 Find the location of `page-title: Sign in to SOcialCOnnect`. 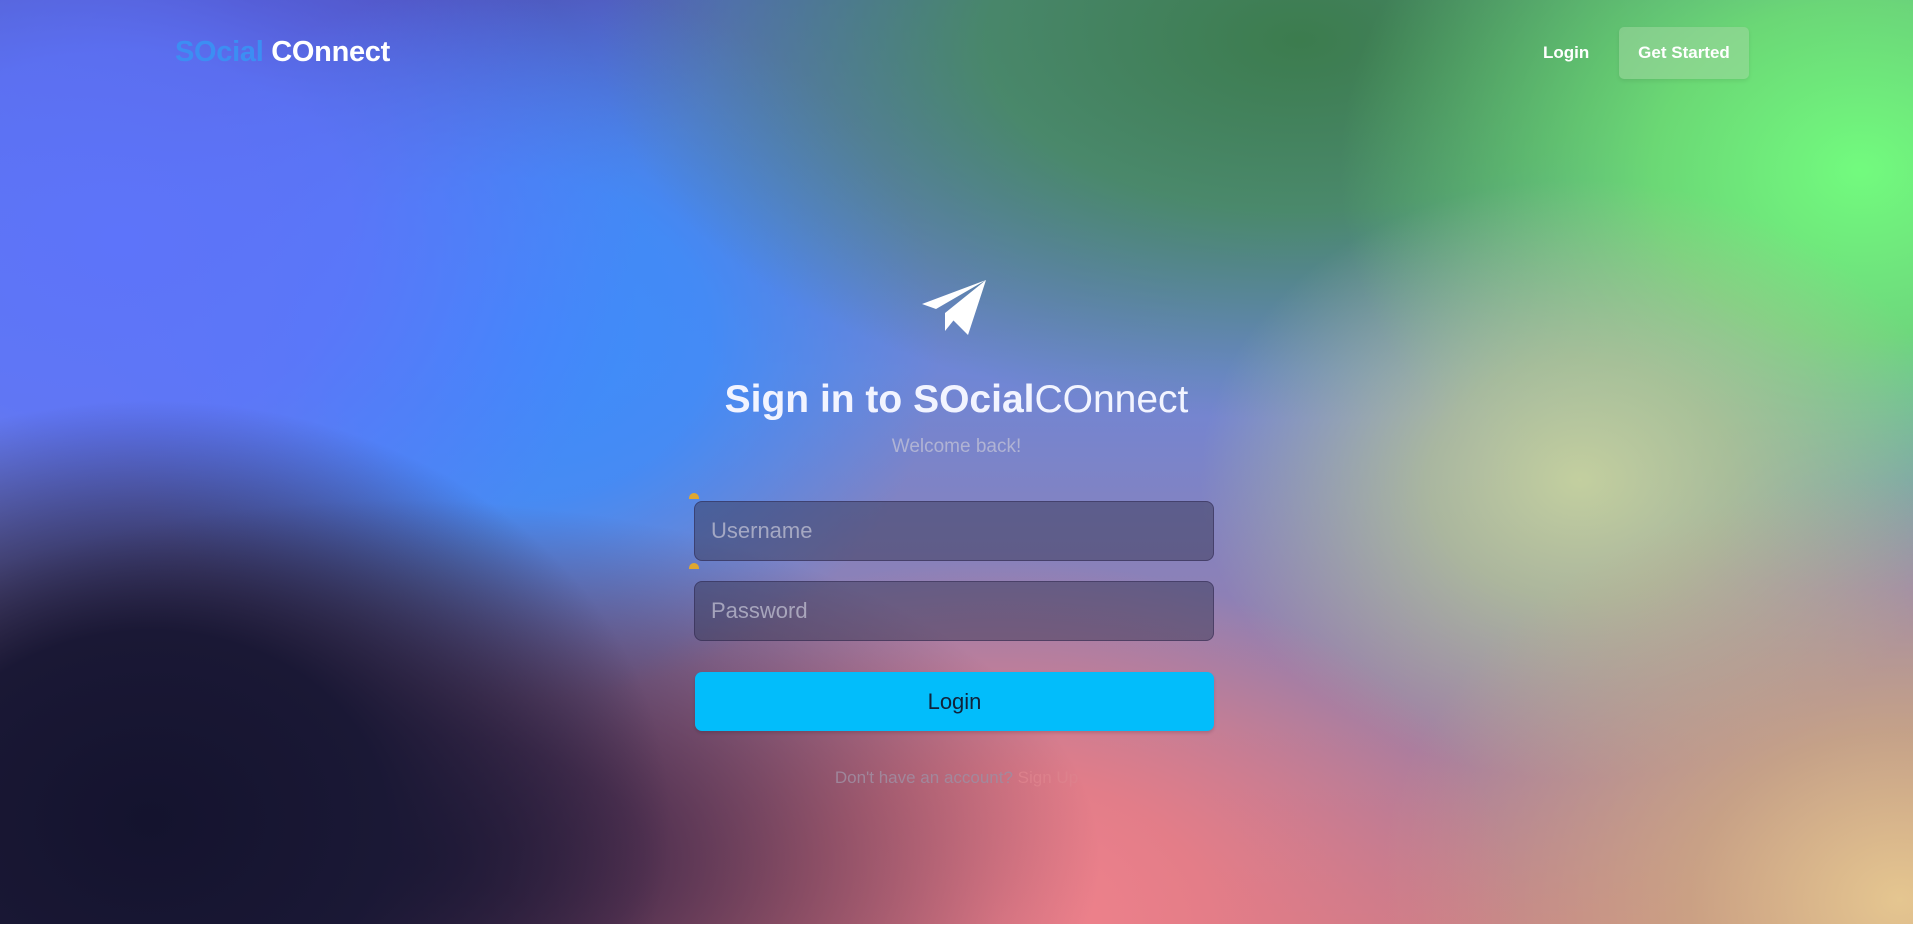

page-title: Sign in to SOcialCOnnect is located at coordinates (956, 400).